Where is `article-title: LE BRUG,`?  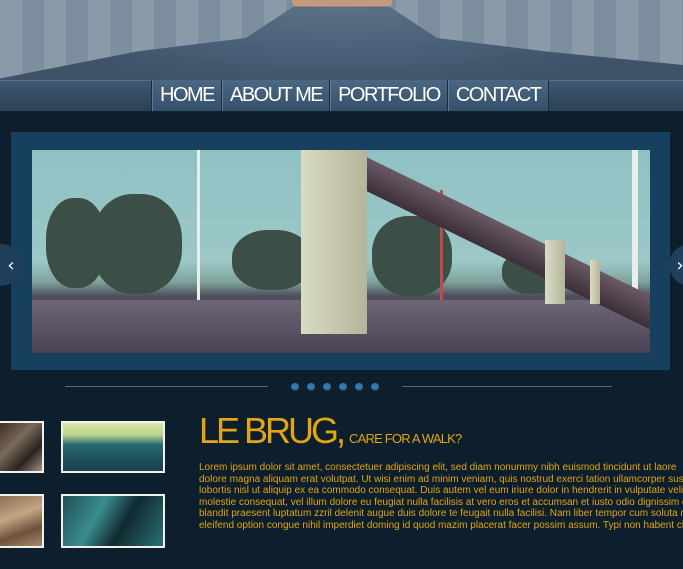
article-title: LE BRUG, is located at coordinates (272, 430).